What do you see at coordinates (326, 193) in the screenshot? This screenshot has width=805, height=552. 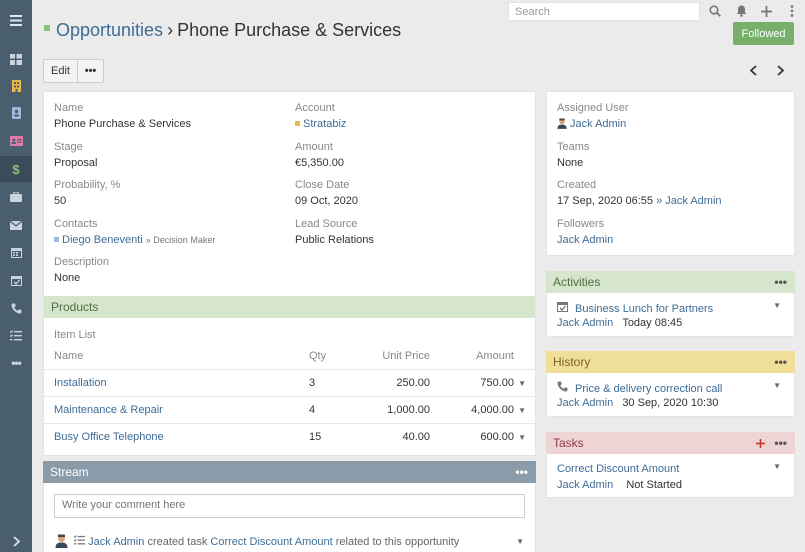 I see `field-close-date: Close Date 09 Oct, 2020` at bounding box center [326, 193].